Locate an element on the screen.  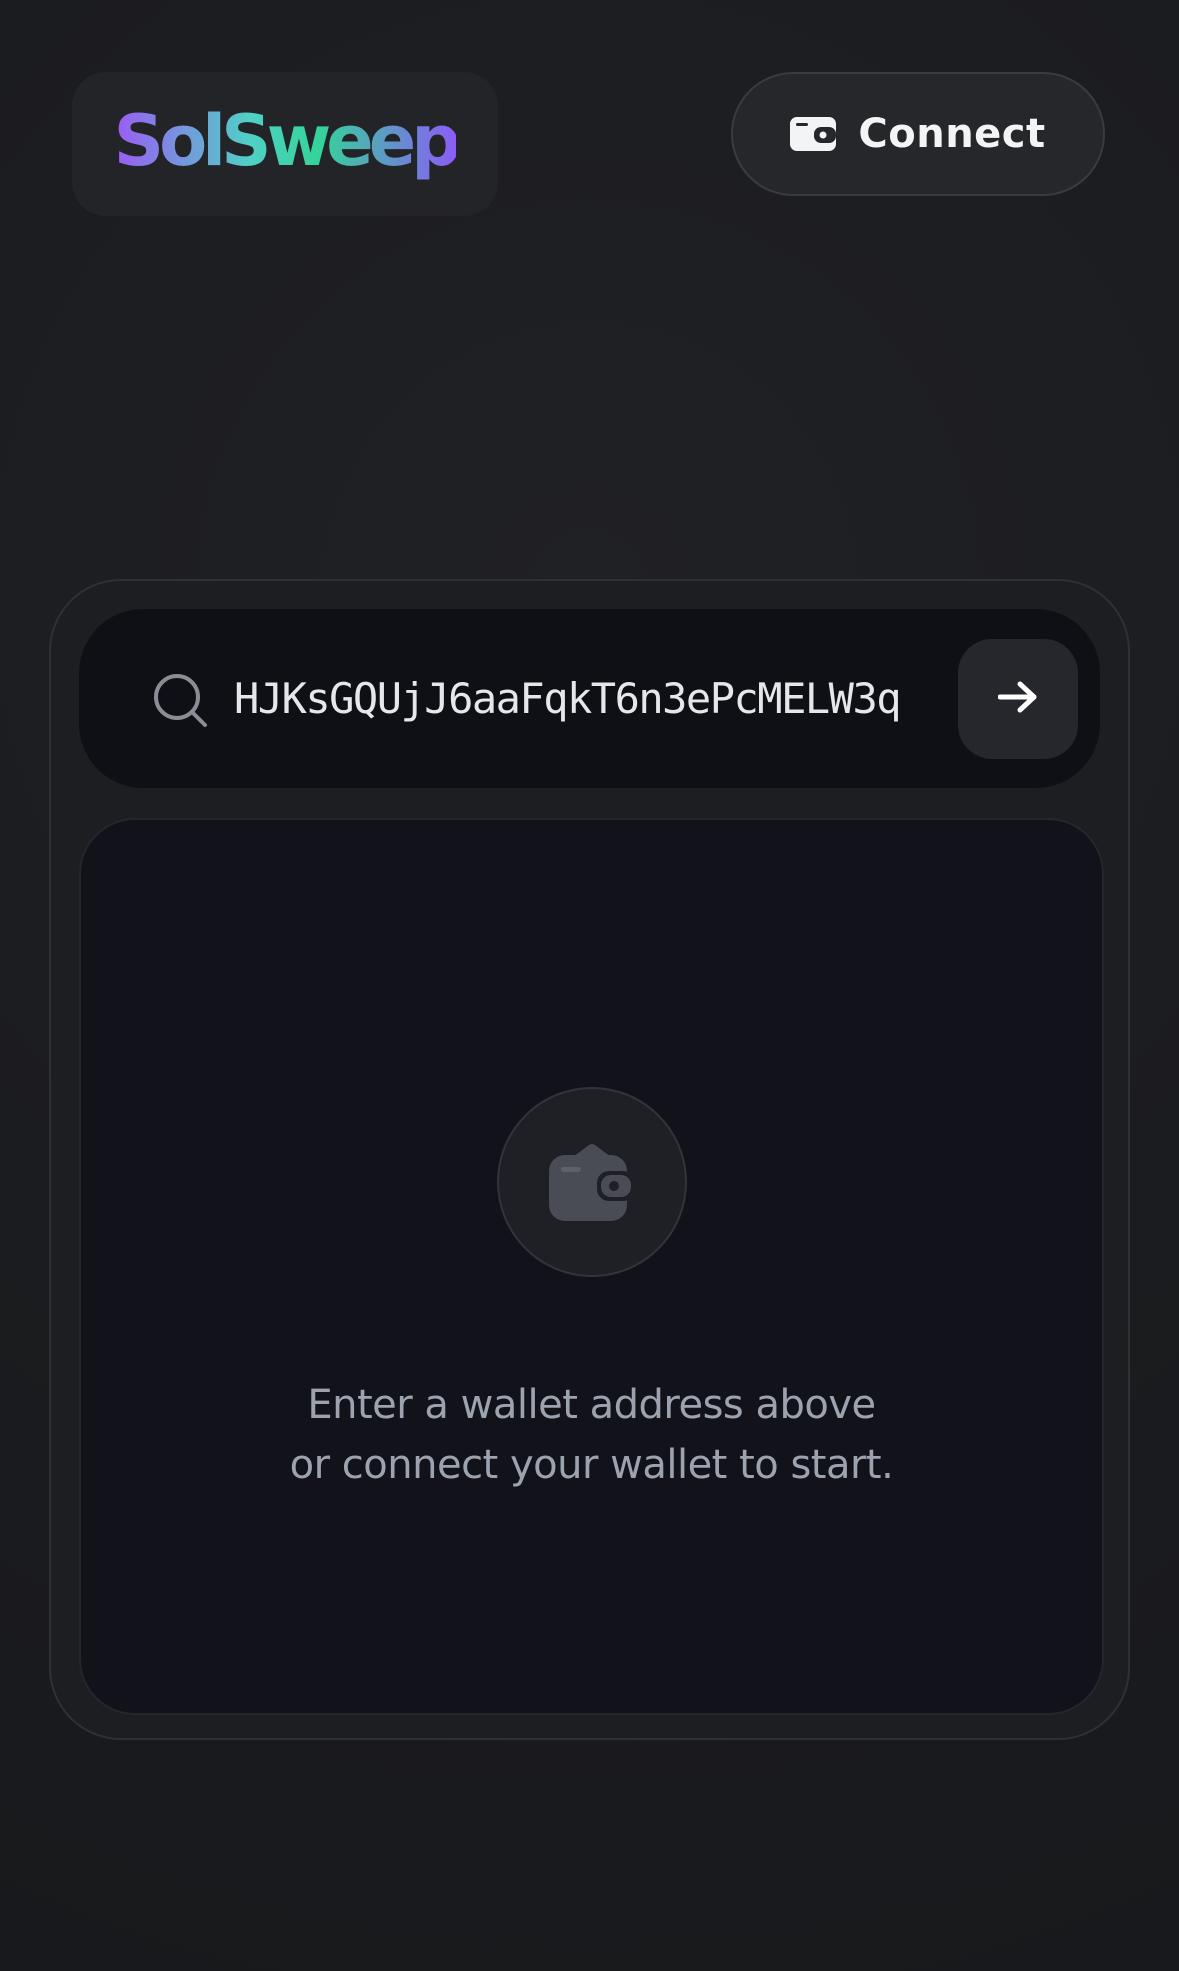
logo: SolSweep is located at coordinates (285, 144).